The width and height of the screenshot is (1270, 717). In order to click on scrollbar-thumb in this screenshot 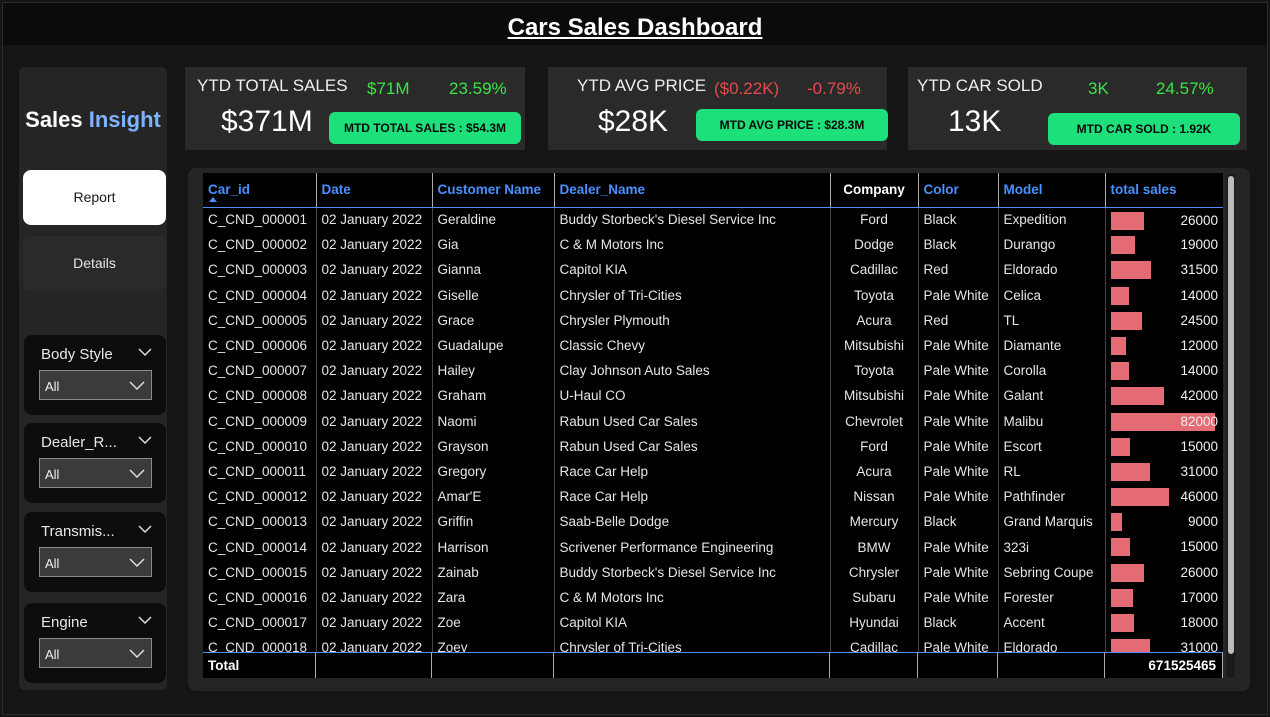, I will do `click(1231, 415)`.